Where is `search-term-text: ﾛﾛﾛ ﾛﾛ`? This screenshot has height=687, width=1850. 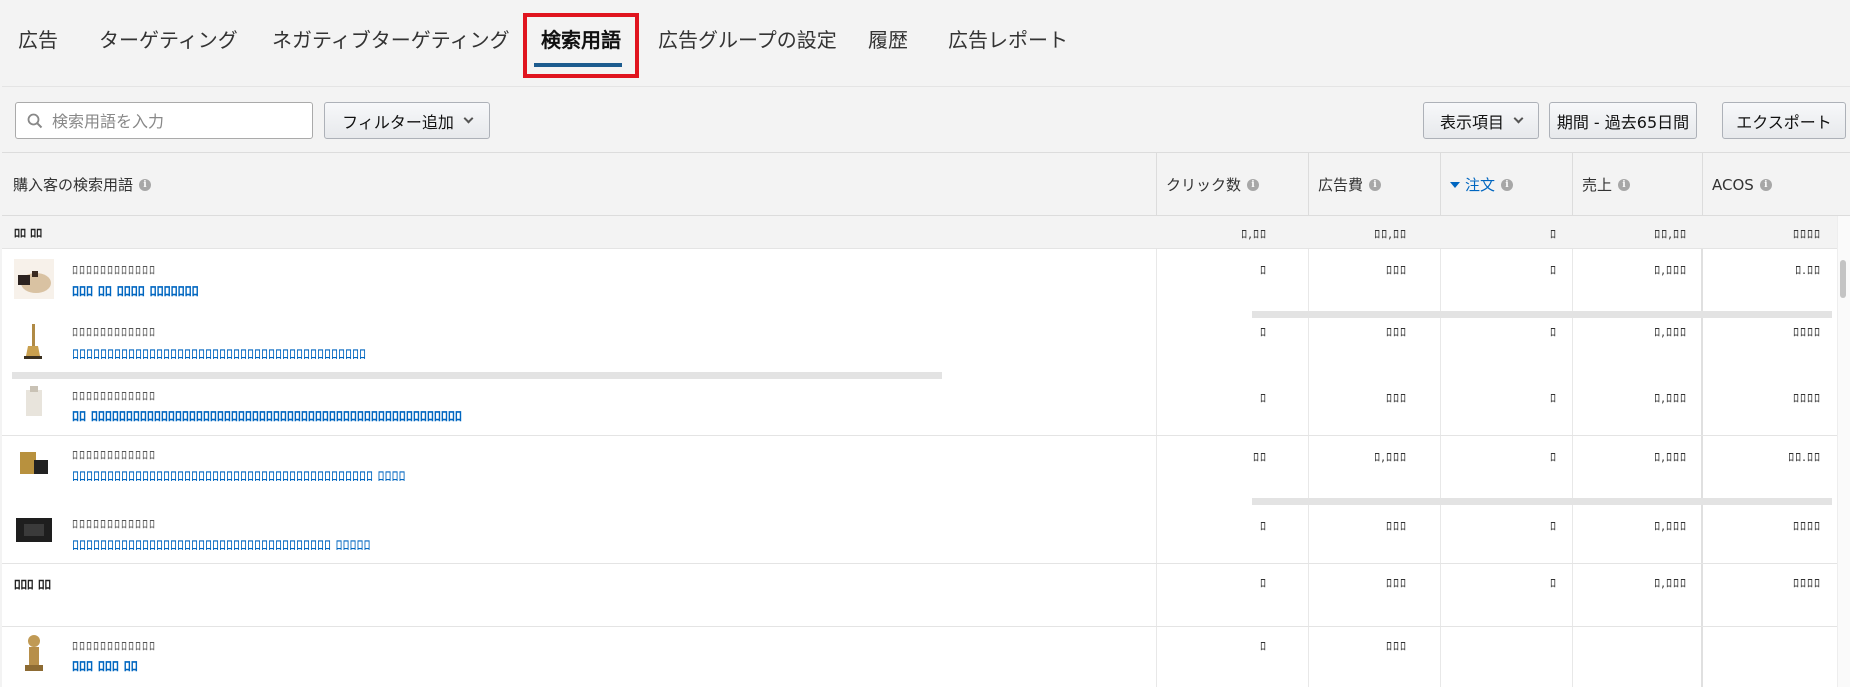 search-term-text: ﾛﾛﾛ ﾛﾛ is located at coordinates (33, 585).